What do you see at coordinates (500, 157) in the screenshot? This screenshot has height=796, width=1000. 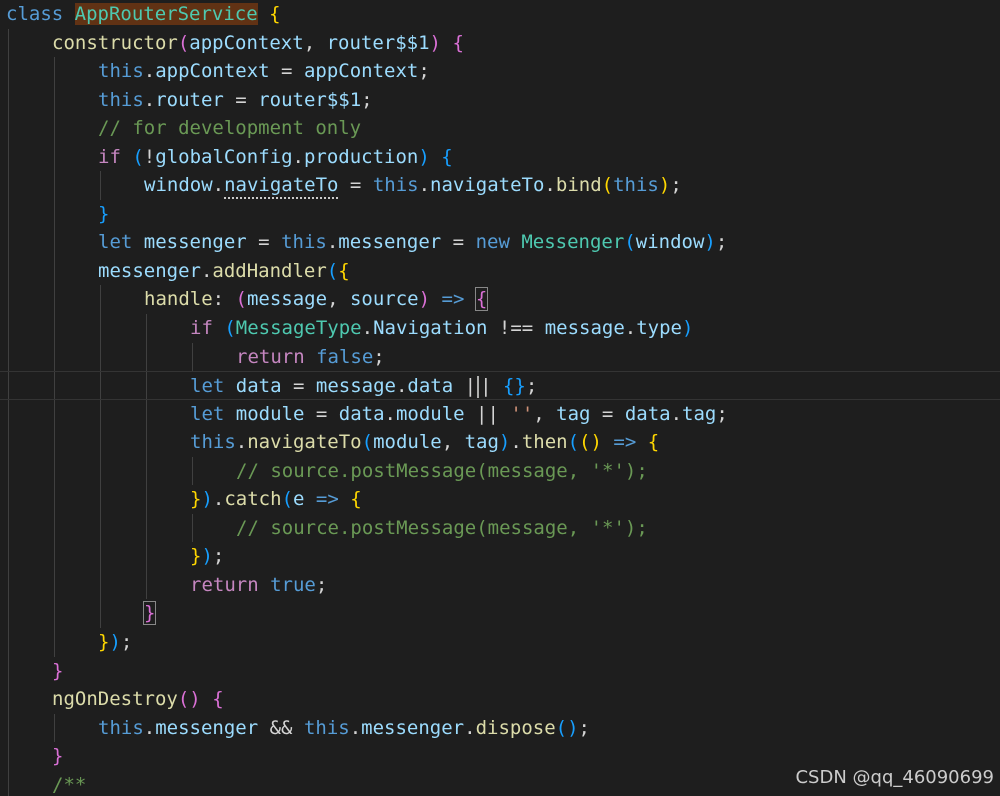 I see `code-line: if (!globalConfig.production) {` at bounding box center [500, 157].